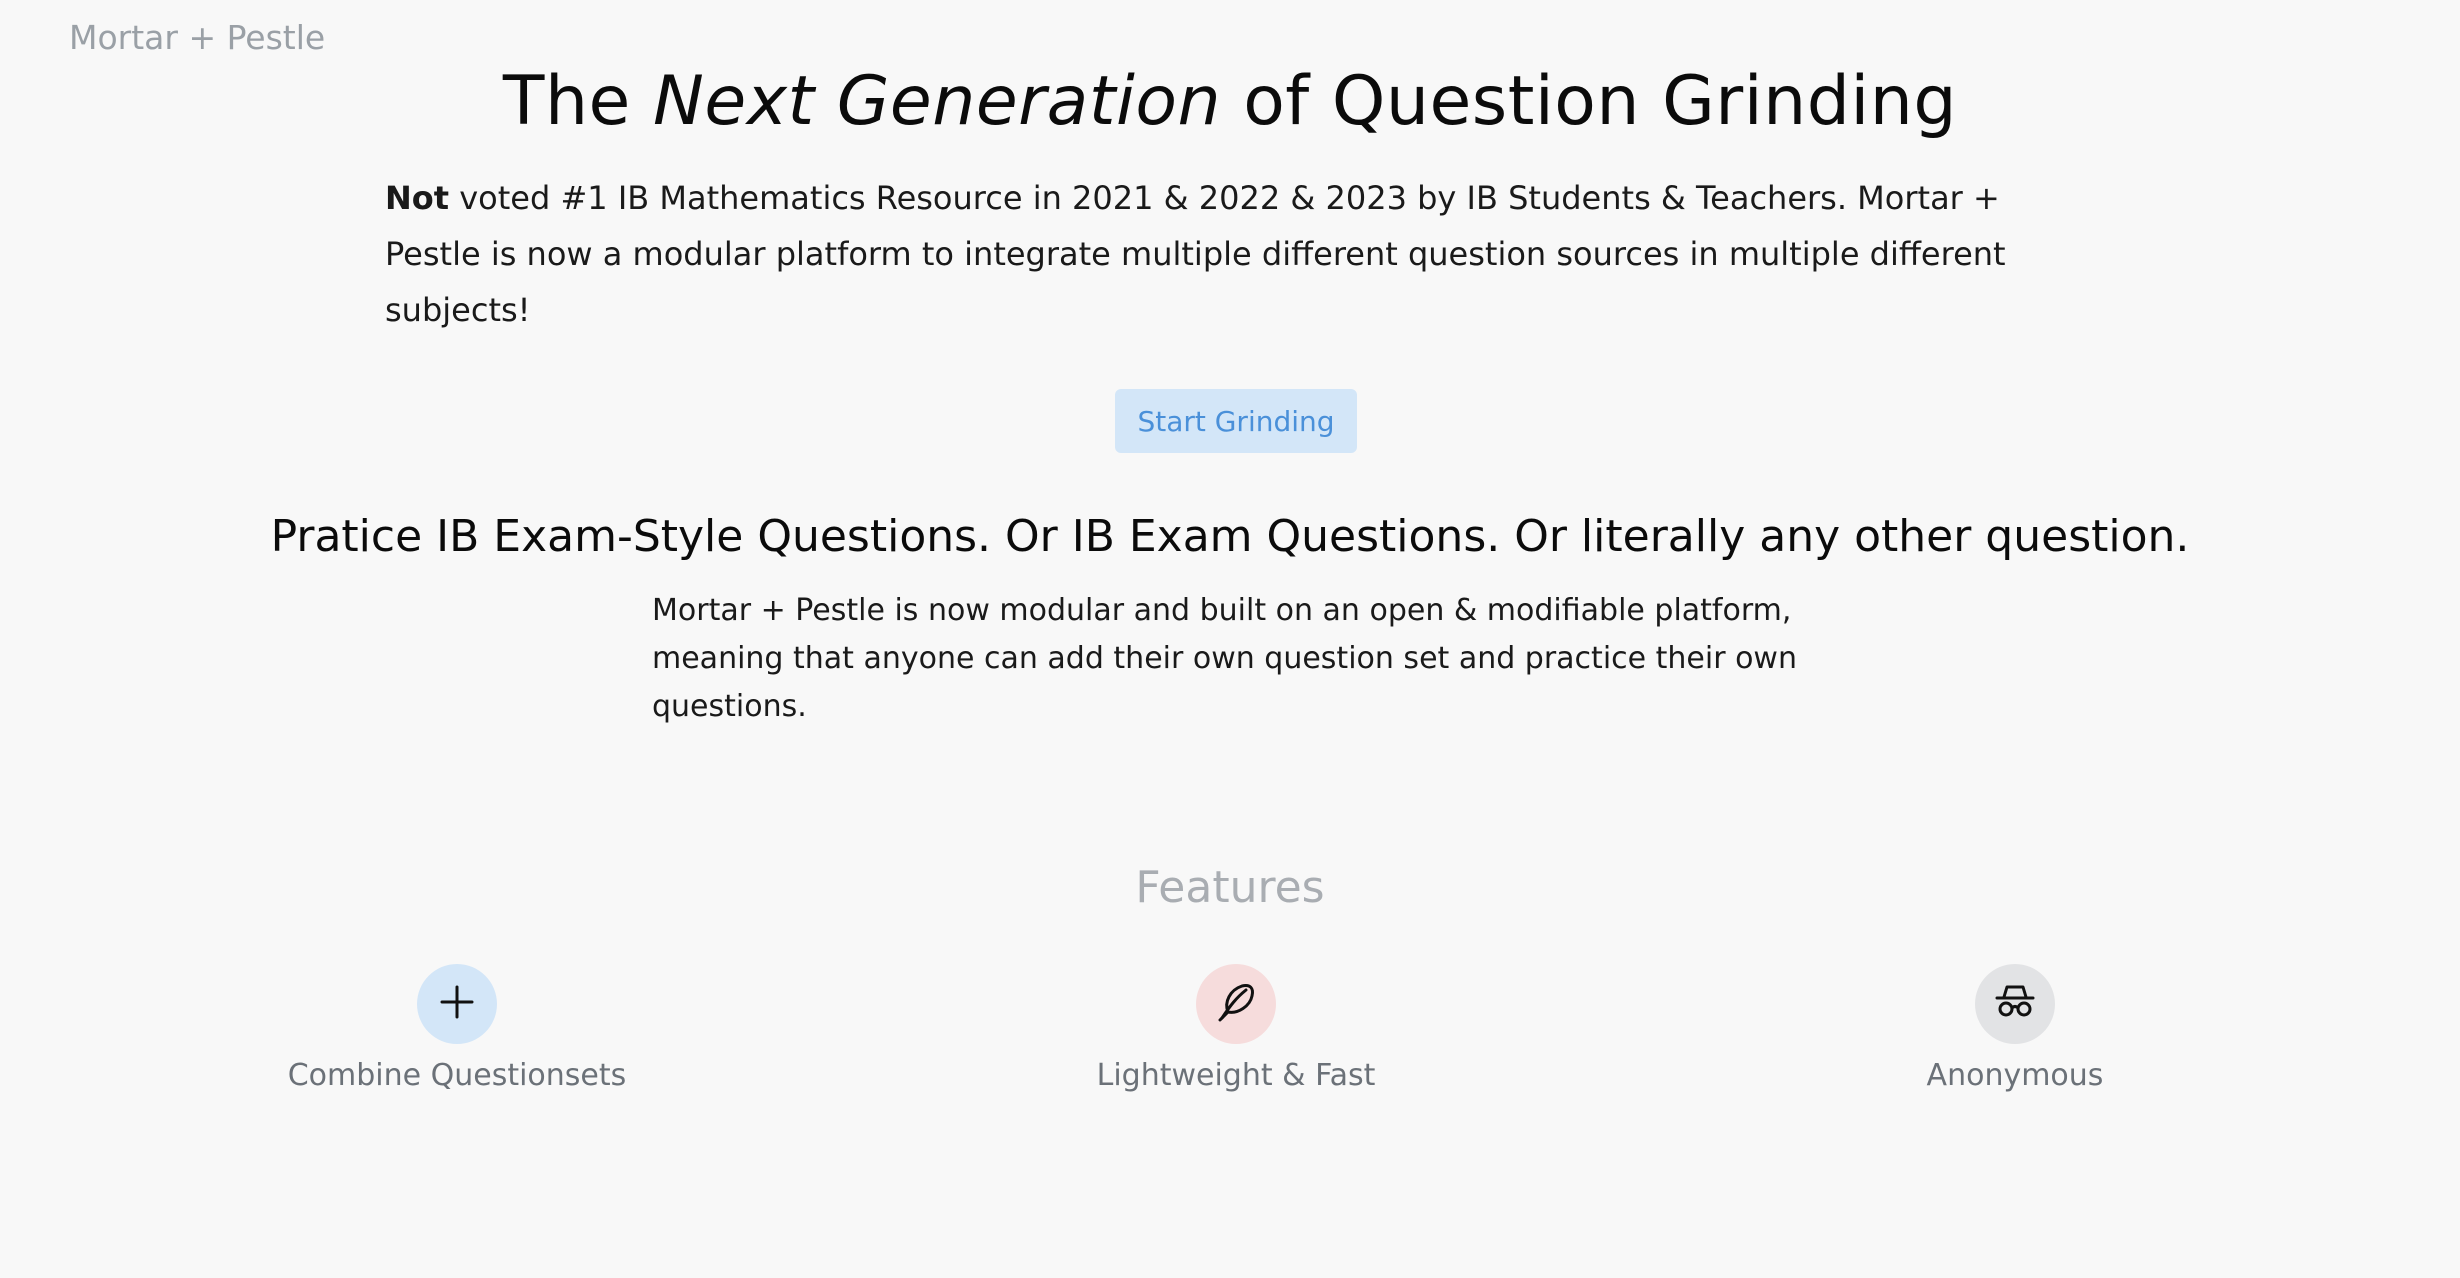  What do you see at coordinates (197, 37) in the screenshot?
I see `brand-logo-text: Mortar + Pestle` at bounding box center [197, 37].